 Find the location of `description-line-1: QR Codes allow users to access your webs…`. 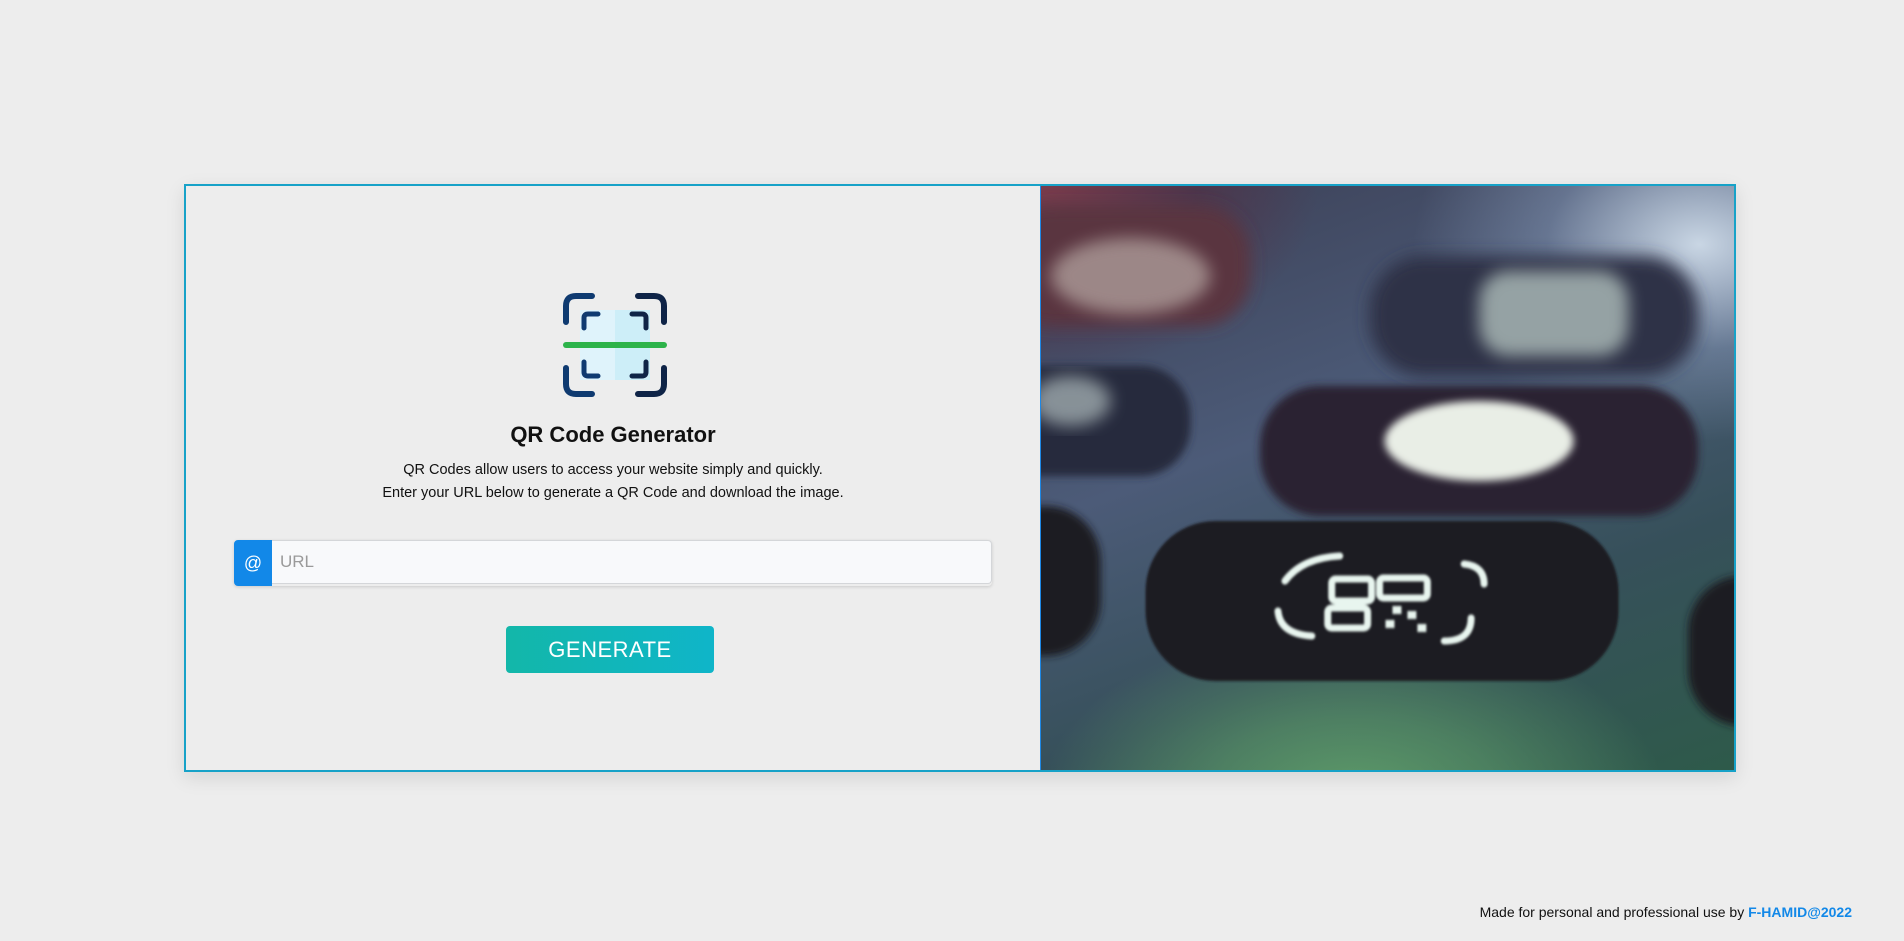

description-line-1: QR Codes allow users to access your webs… is located at coordinates (613, 470).